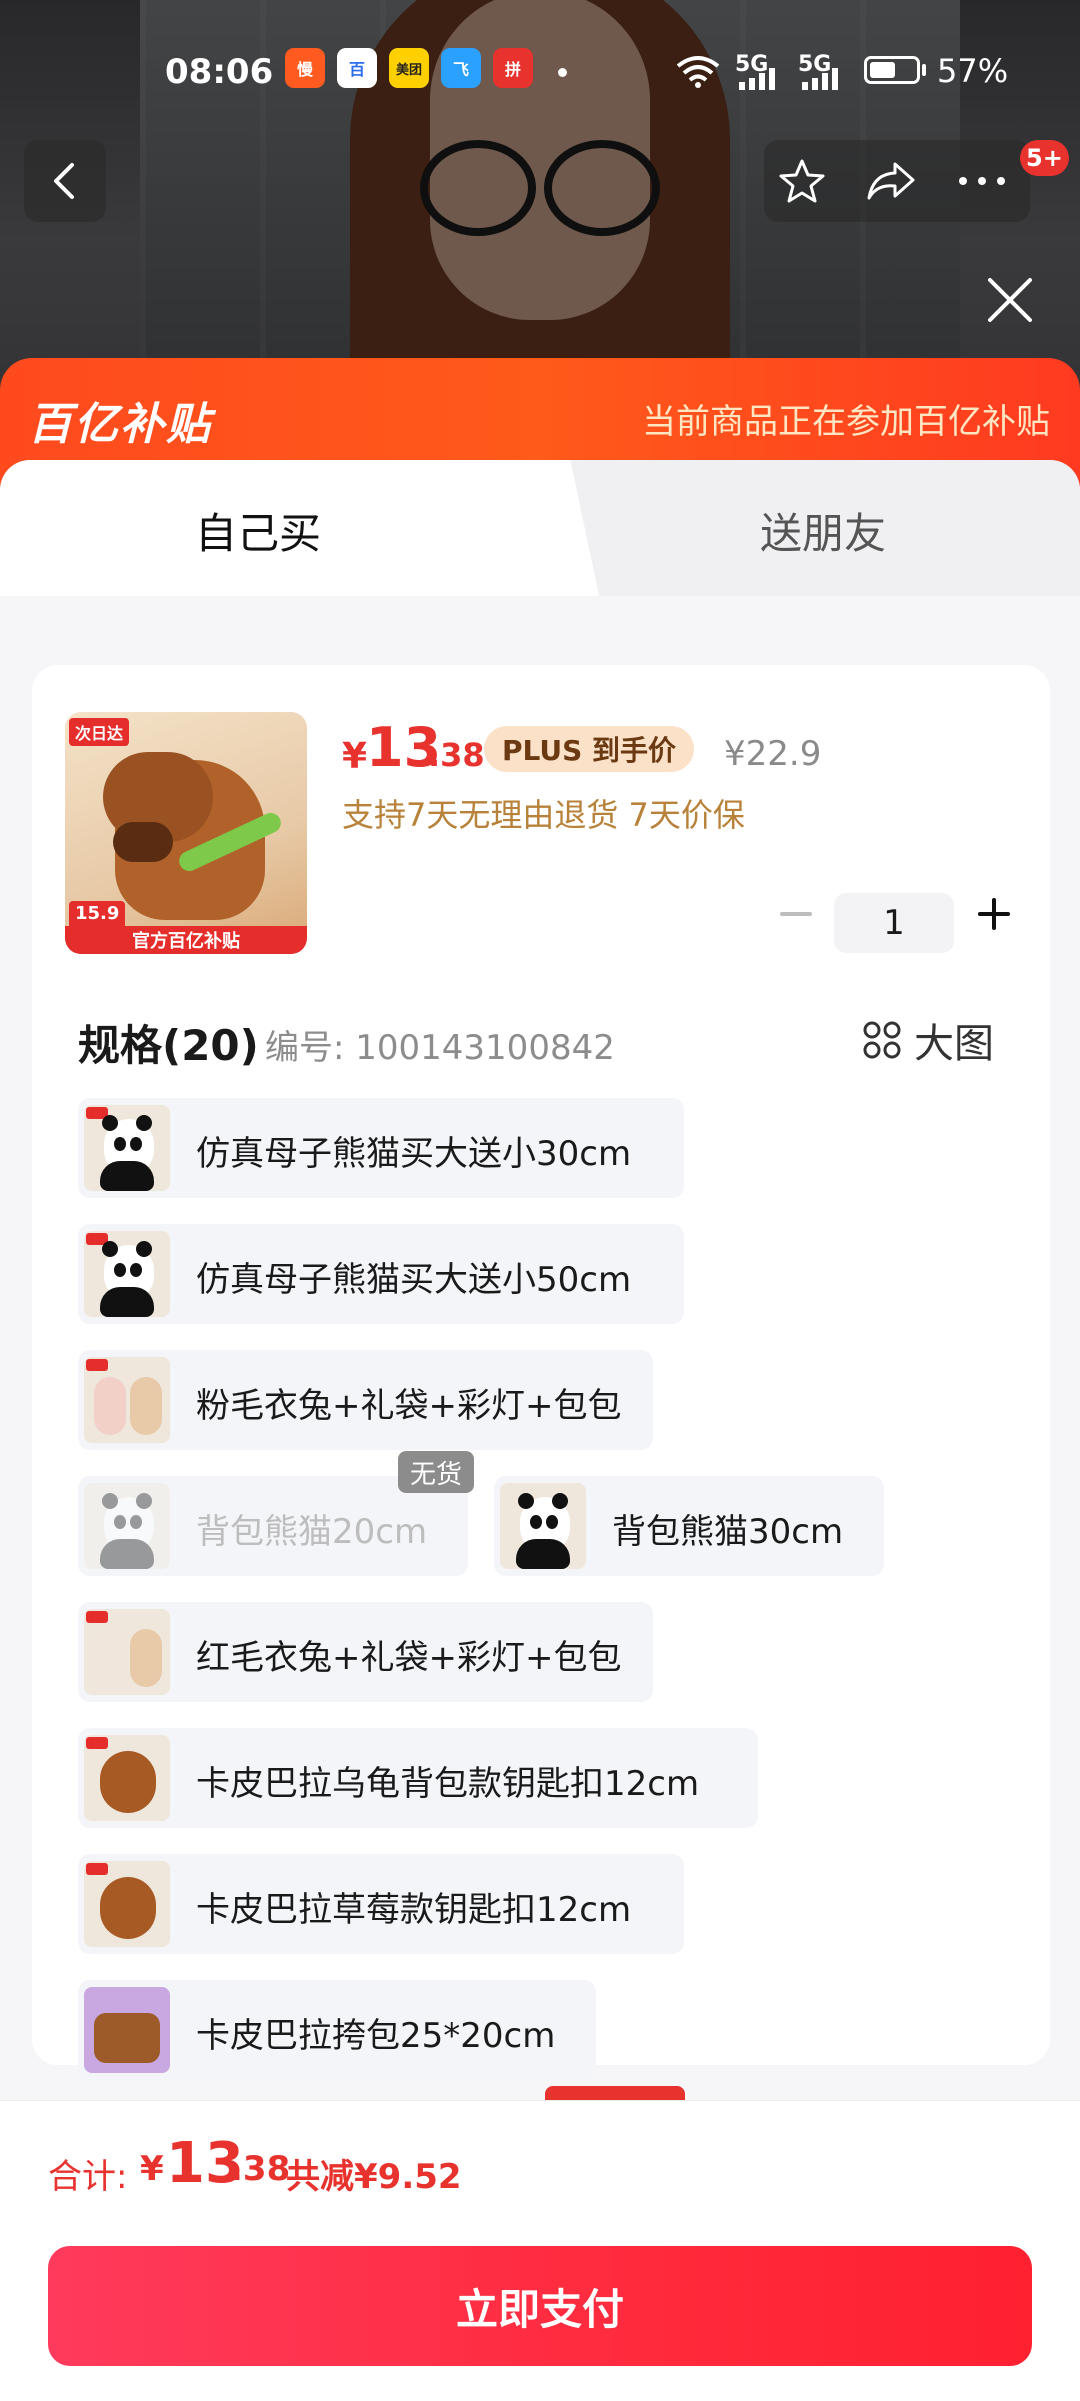 The height and width of the screenshot is (2401, 1080). I want to click on app-icon-man: 慢, so click(305, 68).